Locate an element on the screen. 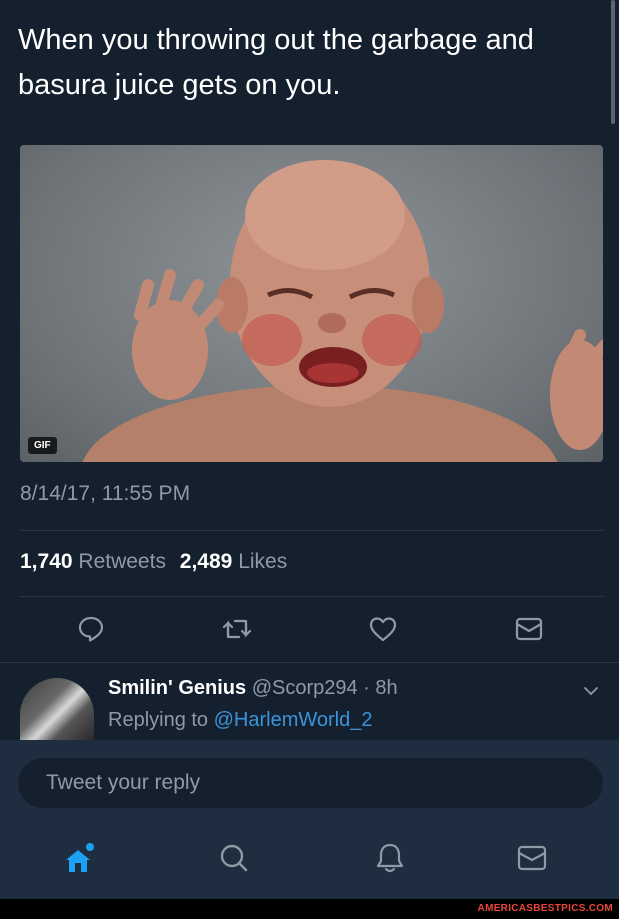 The image size is (619, 919). tab-messages is located at coordinates (532, 858).